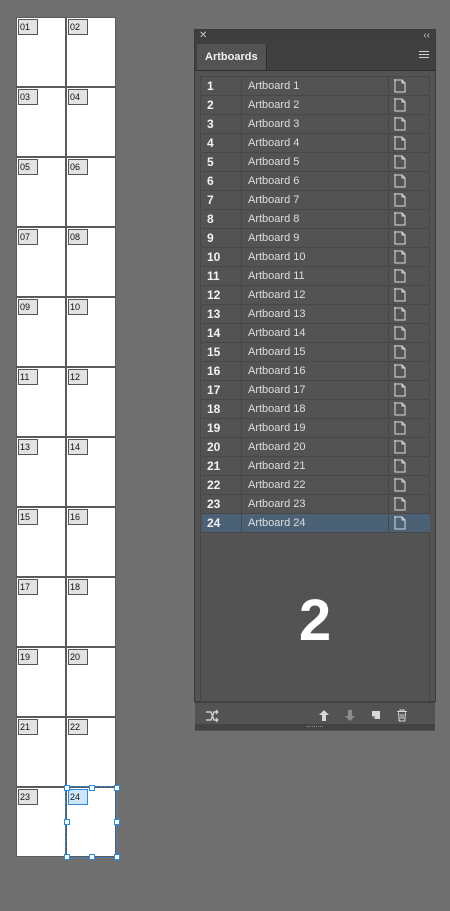 The image size is (450, 911). Describe the element at coordinates (276, 314) in the screenshot. I see `artboard-name: Artboard 13` at that location.